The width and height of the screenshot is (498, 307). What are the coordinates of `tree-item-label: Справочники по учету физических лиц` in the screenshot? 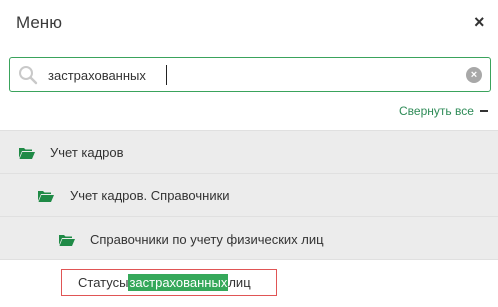 It's located at (207, 239).